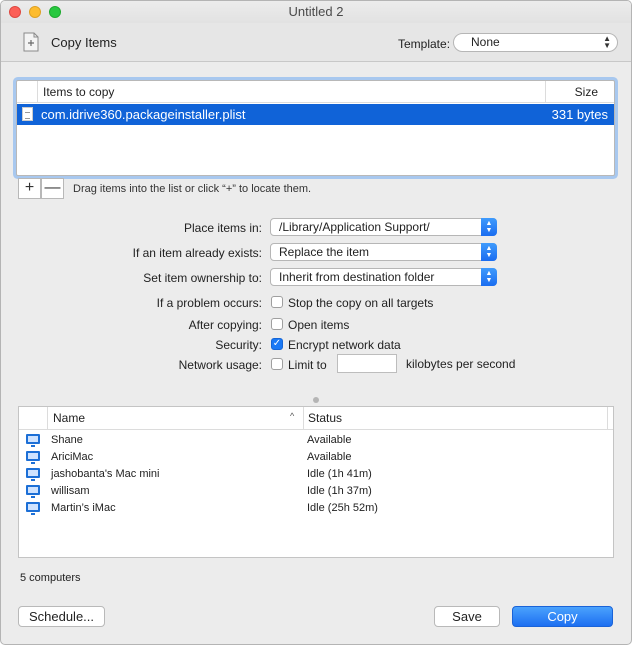  Describe the element at coordinates (15, 12) in the screenshot. I see `close-window-button` at that location.